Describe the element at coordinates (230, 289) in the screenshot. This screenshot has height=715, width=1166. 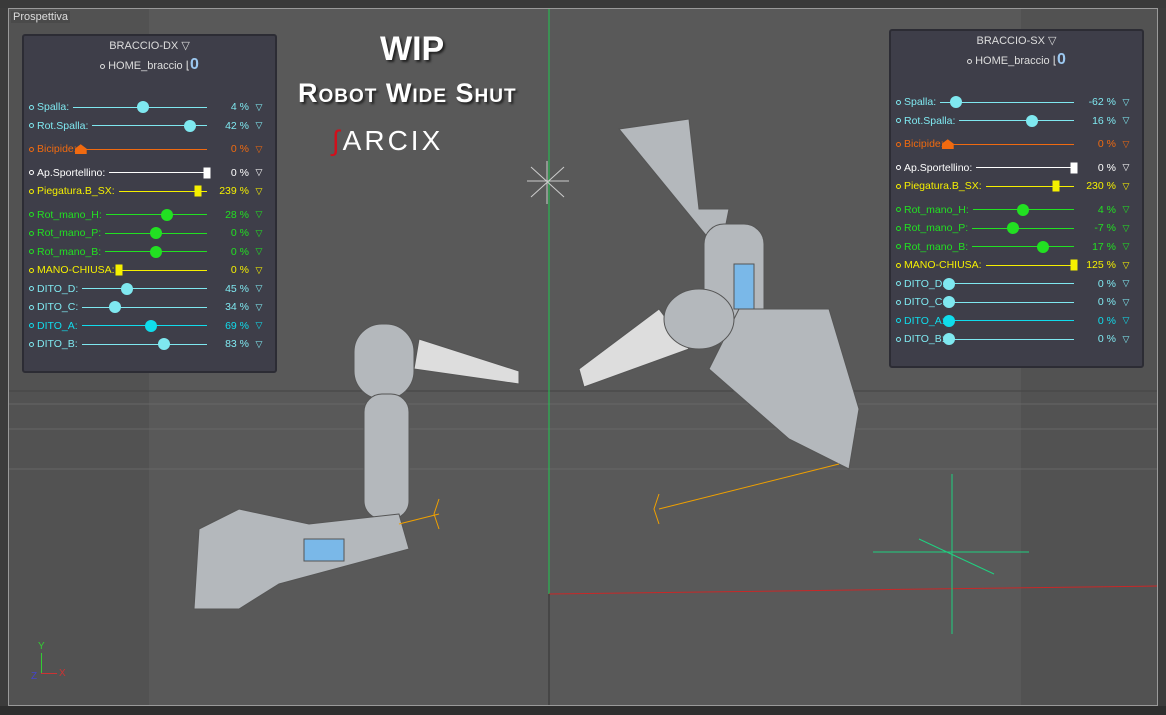
I see `slider-value: 45 %` at that location.